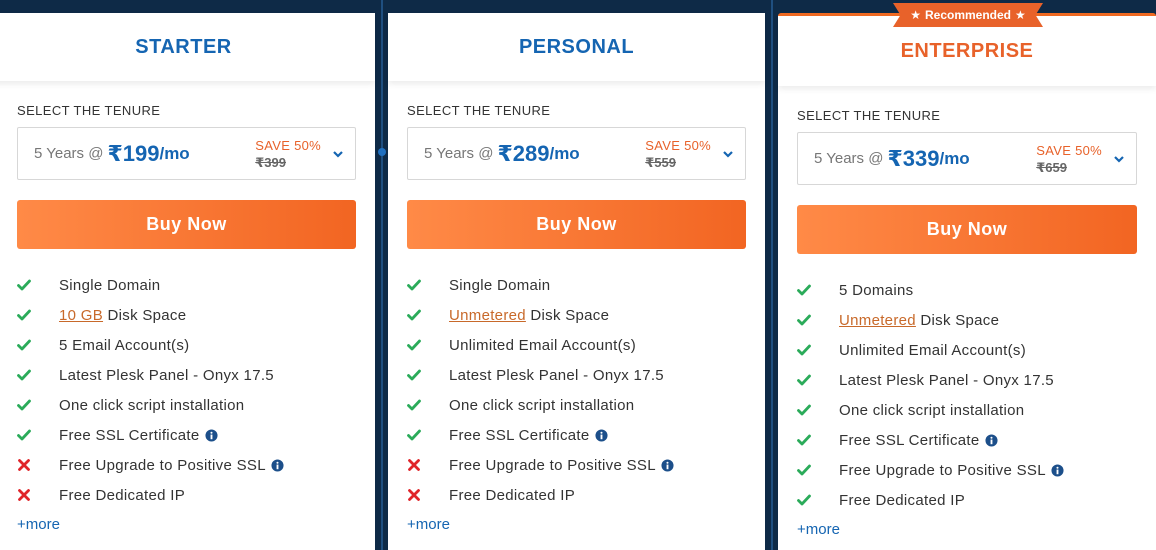 This screenshot has width=1156, height=550. I want to click on feature-item: Free Upgrade to Positive SSL, so click(576, 465).